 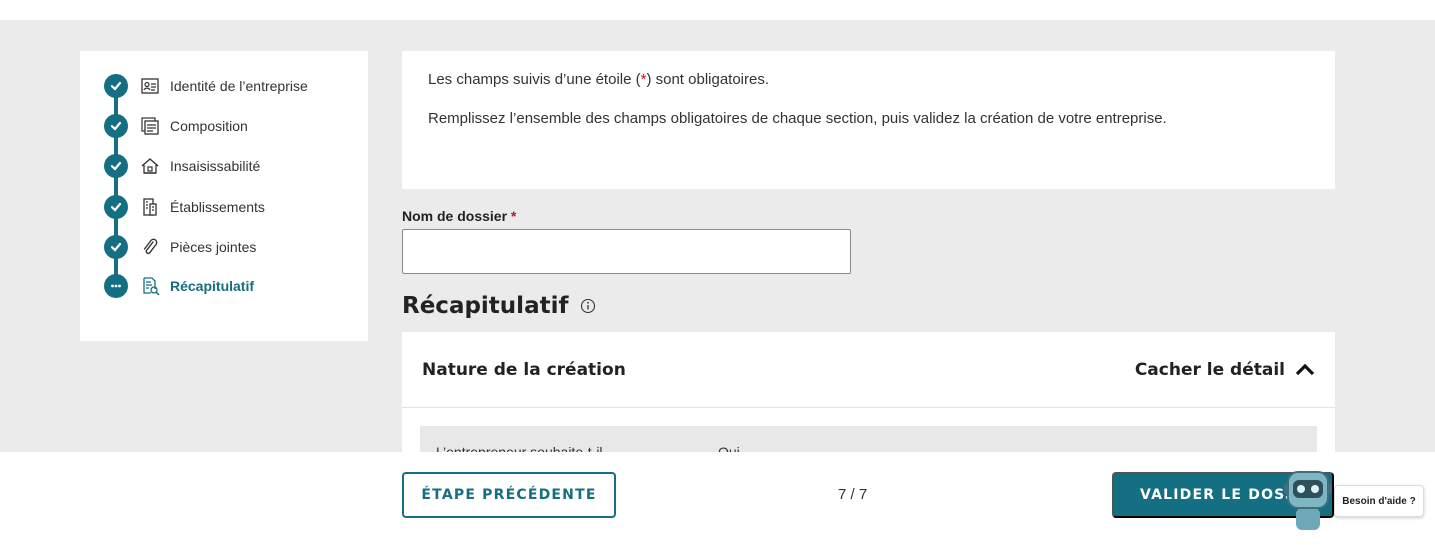 I want to click on more-dots-icon, so click(x=116, y=286).